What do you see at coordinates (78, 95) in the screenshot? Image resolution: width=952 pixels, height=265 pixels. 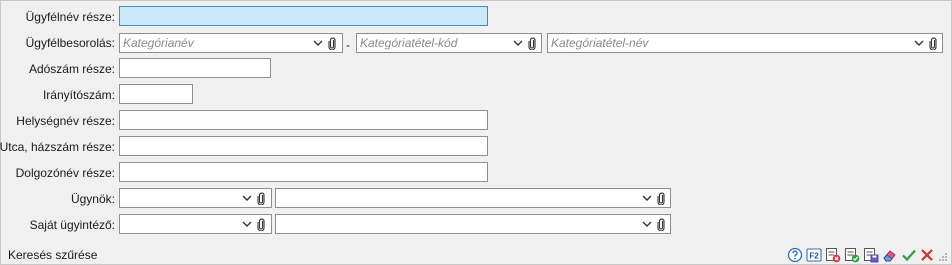 I see `zip-label: Irányítószám:` at bounding box center [78, 95].